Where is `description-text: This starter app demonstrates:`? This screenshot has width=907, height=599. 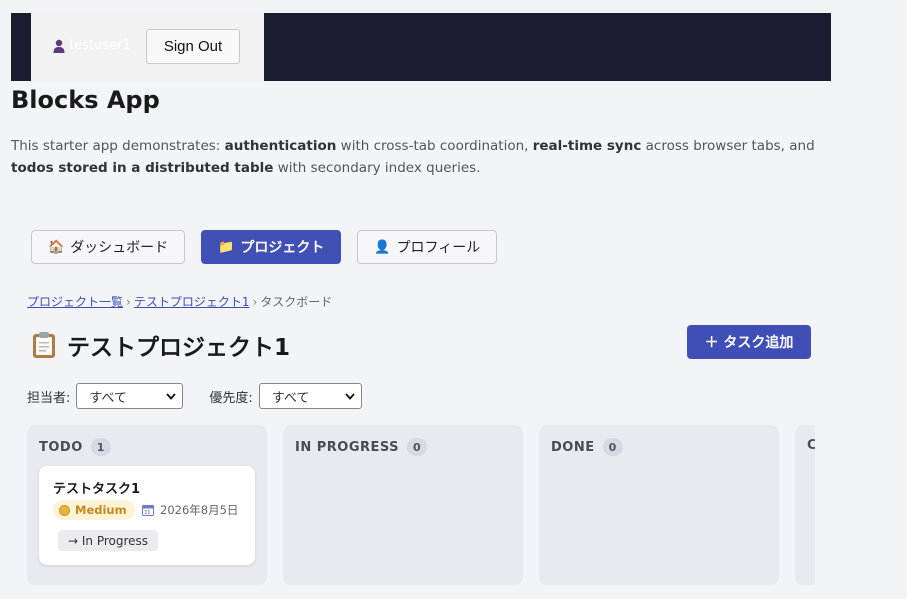 description-text: This starter app demonstrates: is located at coordinates (118, 146).